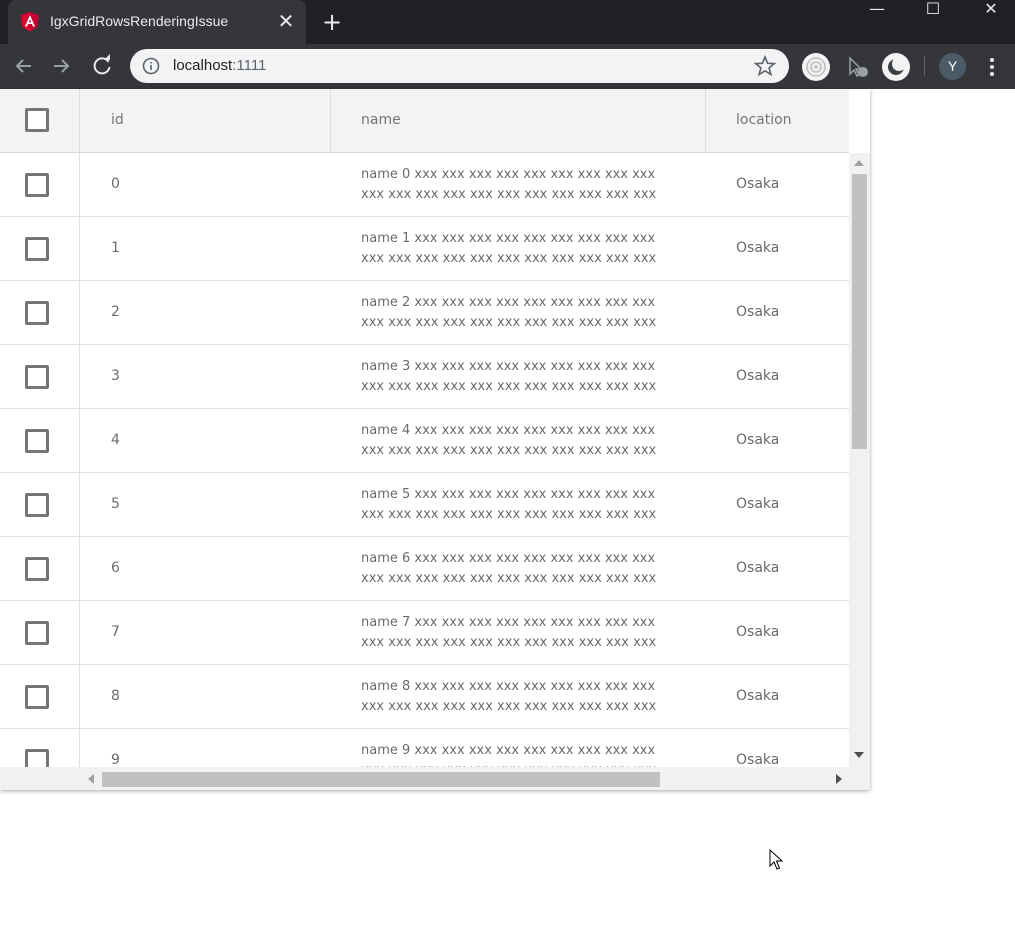  What do you see at coordinates (992, 67) in the screenshot?
I see `three-dots-icon` at bounding box center [992, 67].